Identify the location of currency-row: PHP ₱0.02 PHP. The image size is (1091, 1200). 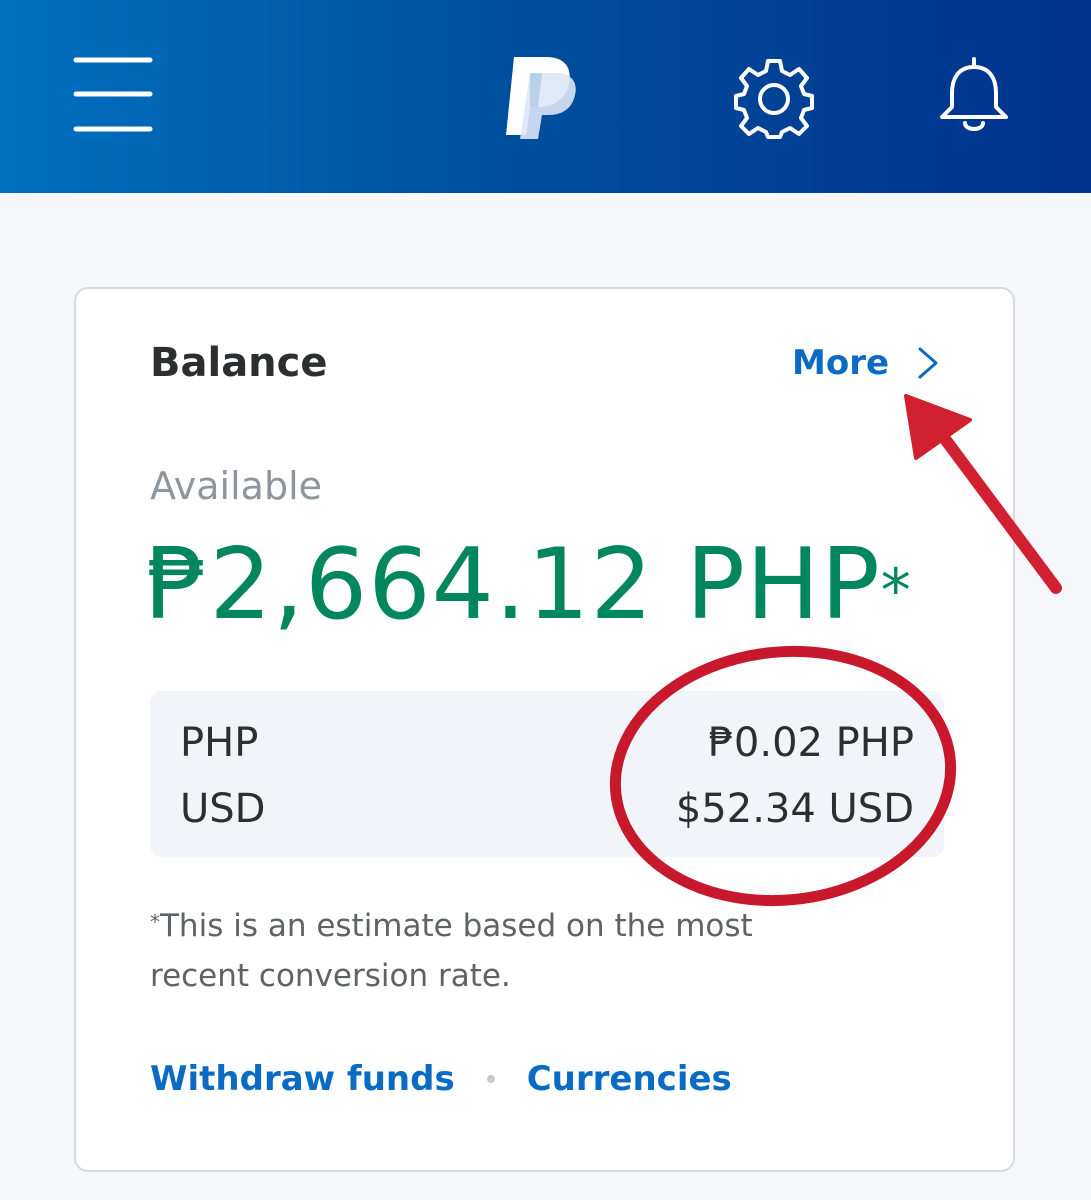
(547, 743).